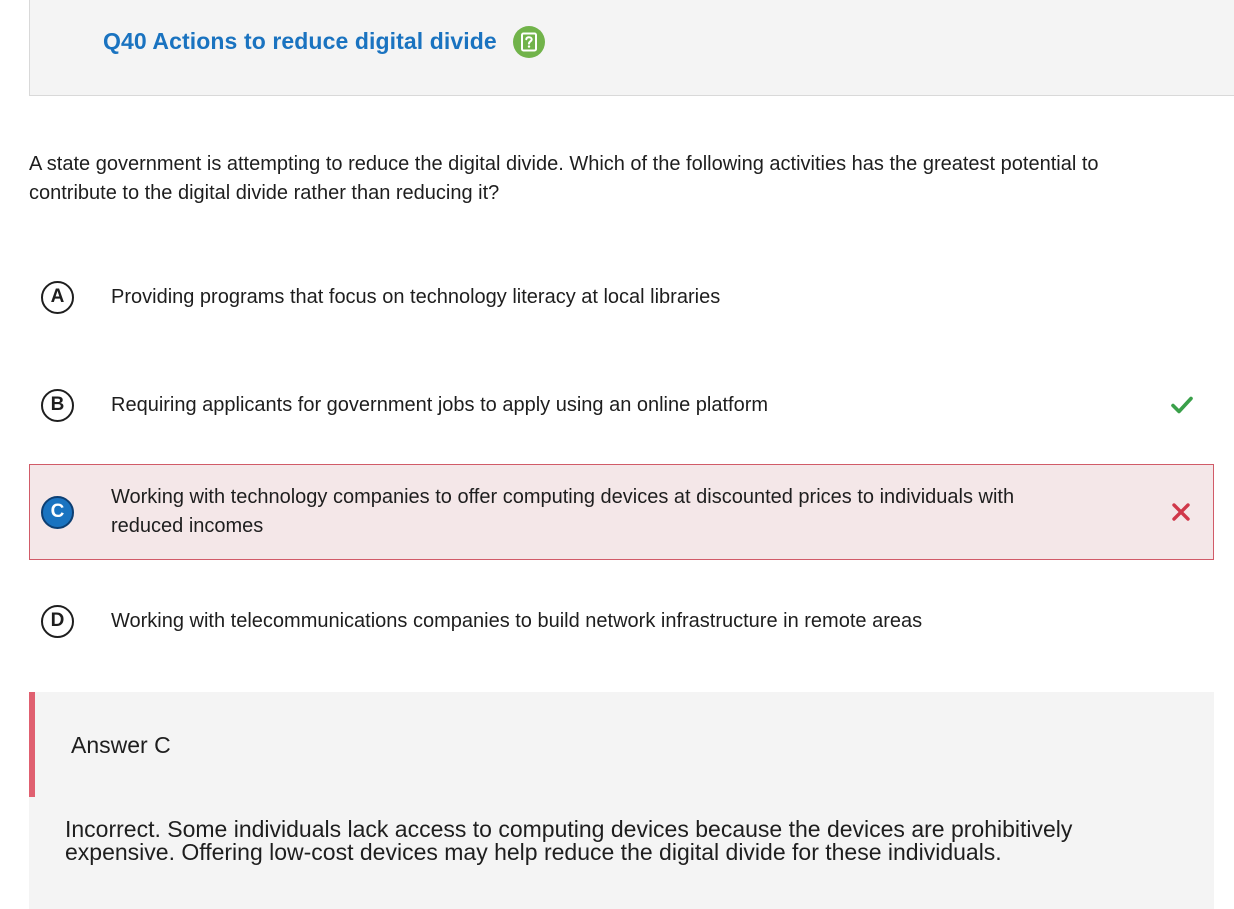  What do you see at coordinates (57, 621) in the screenshot?
I see `option-letter-badge: D` at bounding box center [57, 621].